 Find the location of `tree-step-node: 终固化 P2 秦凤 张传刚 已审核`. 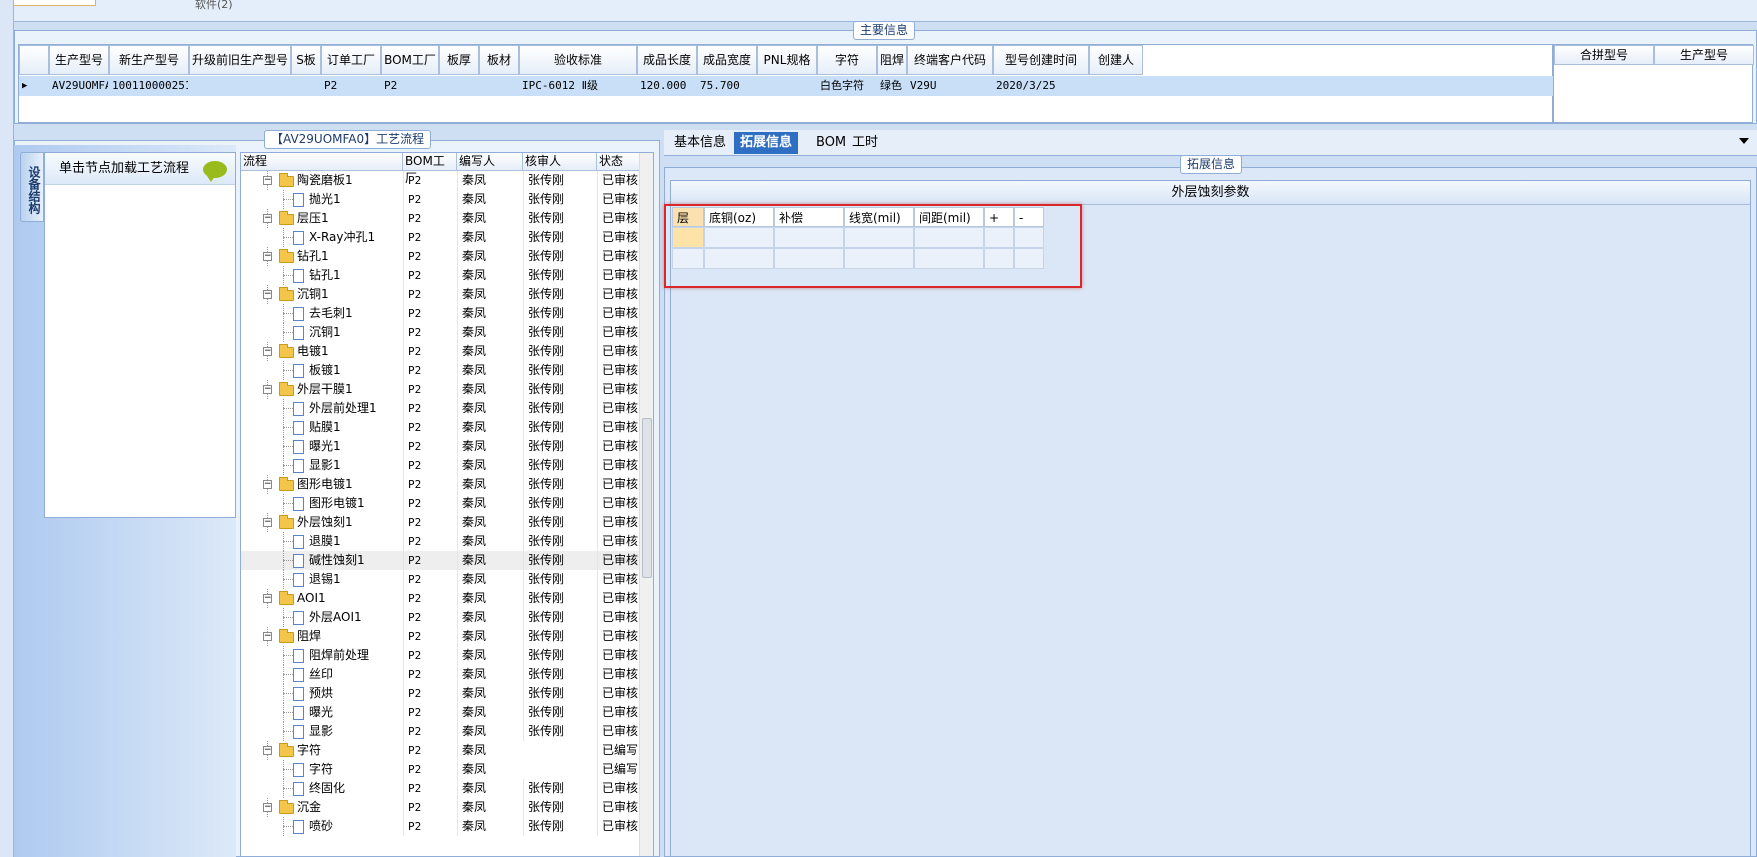

tree-step-node: 终固化 P2 秦凤 张传刚 已审核 is located at coordinates (441, 788).